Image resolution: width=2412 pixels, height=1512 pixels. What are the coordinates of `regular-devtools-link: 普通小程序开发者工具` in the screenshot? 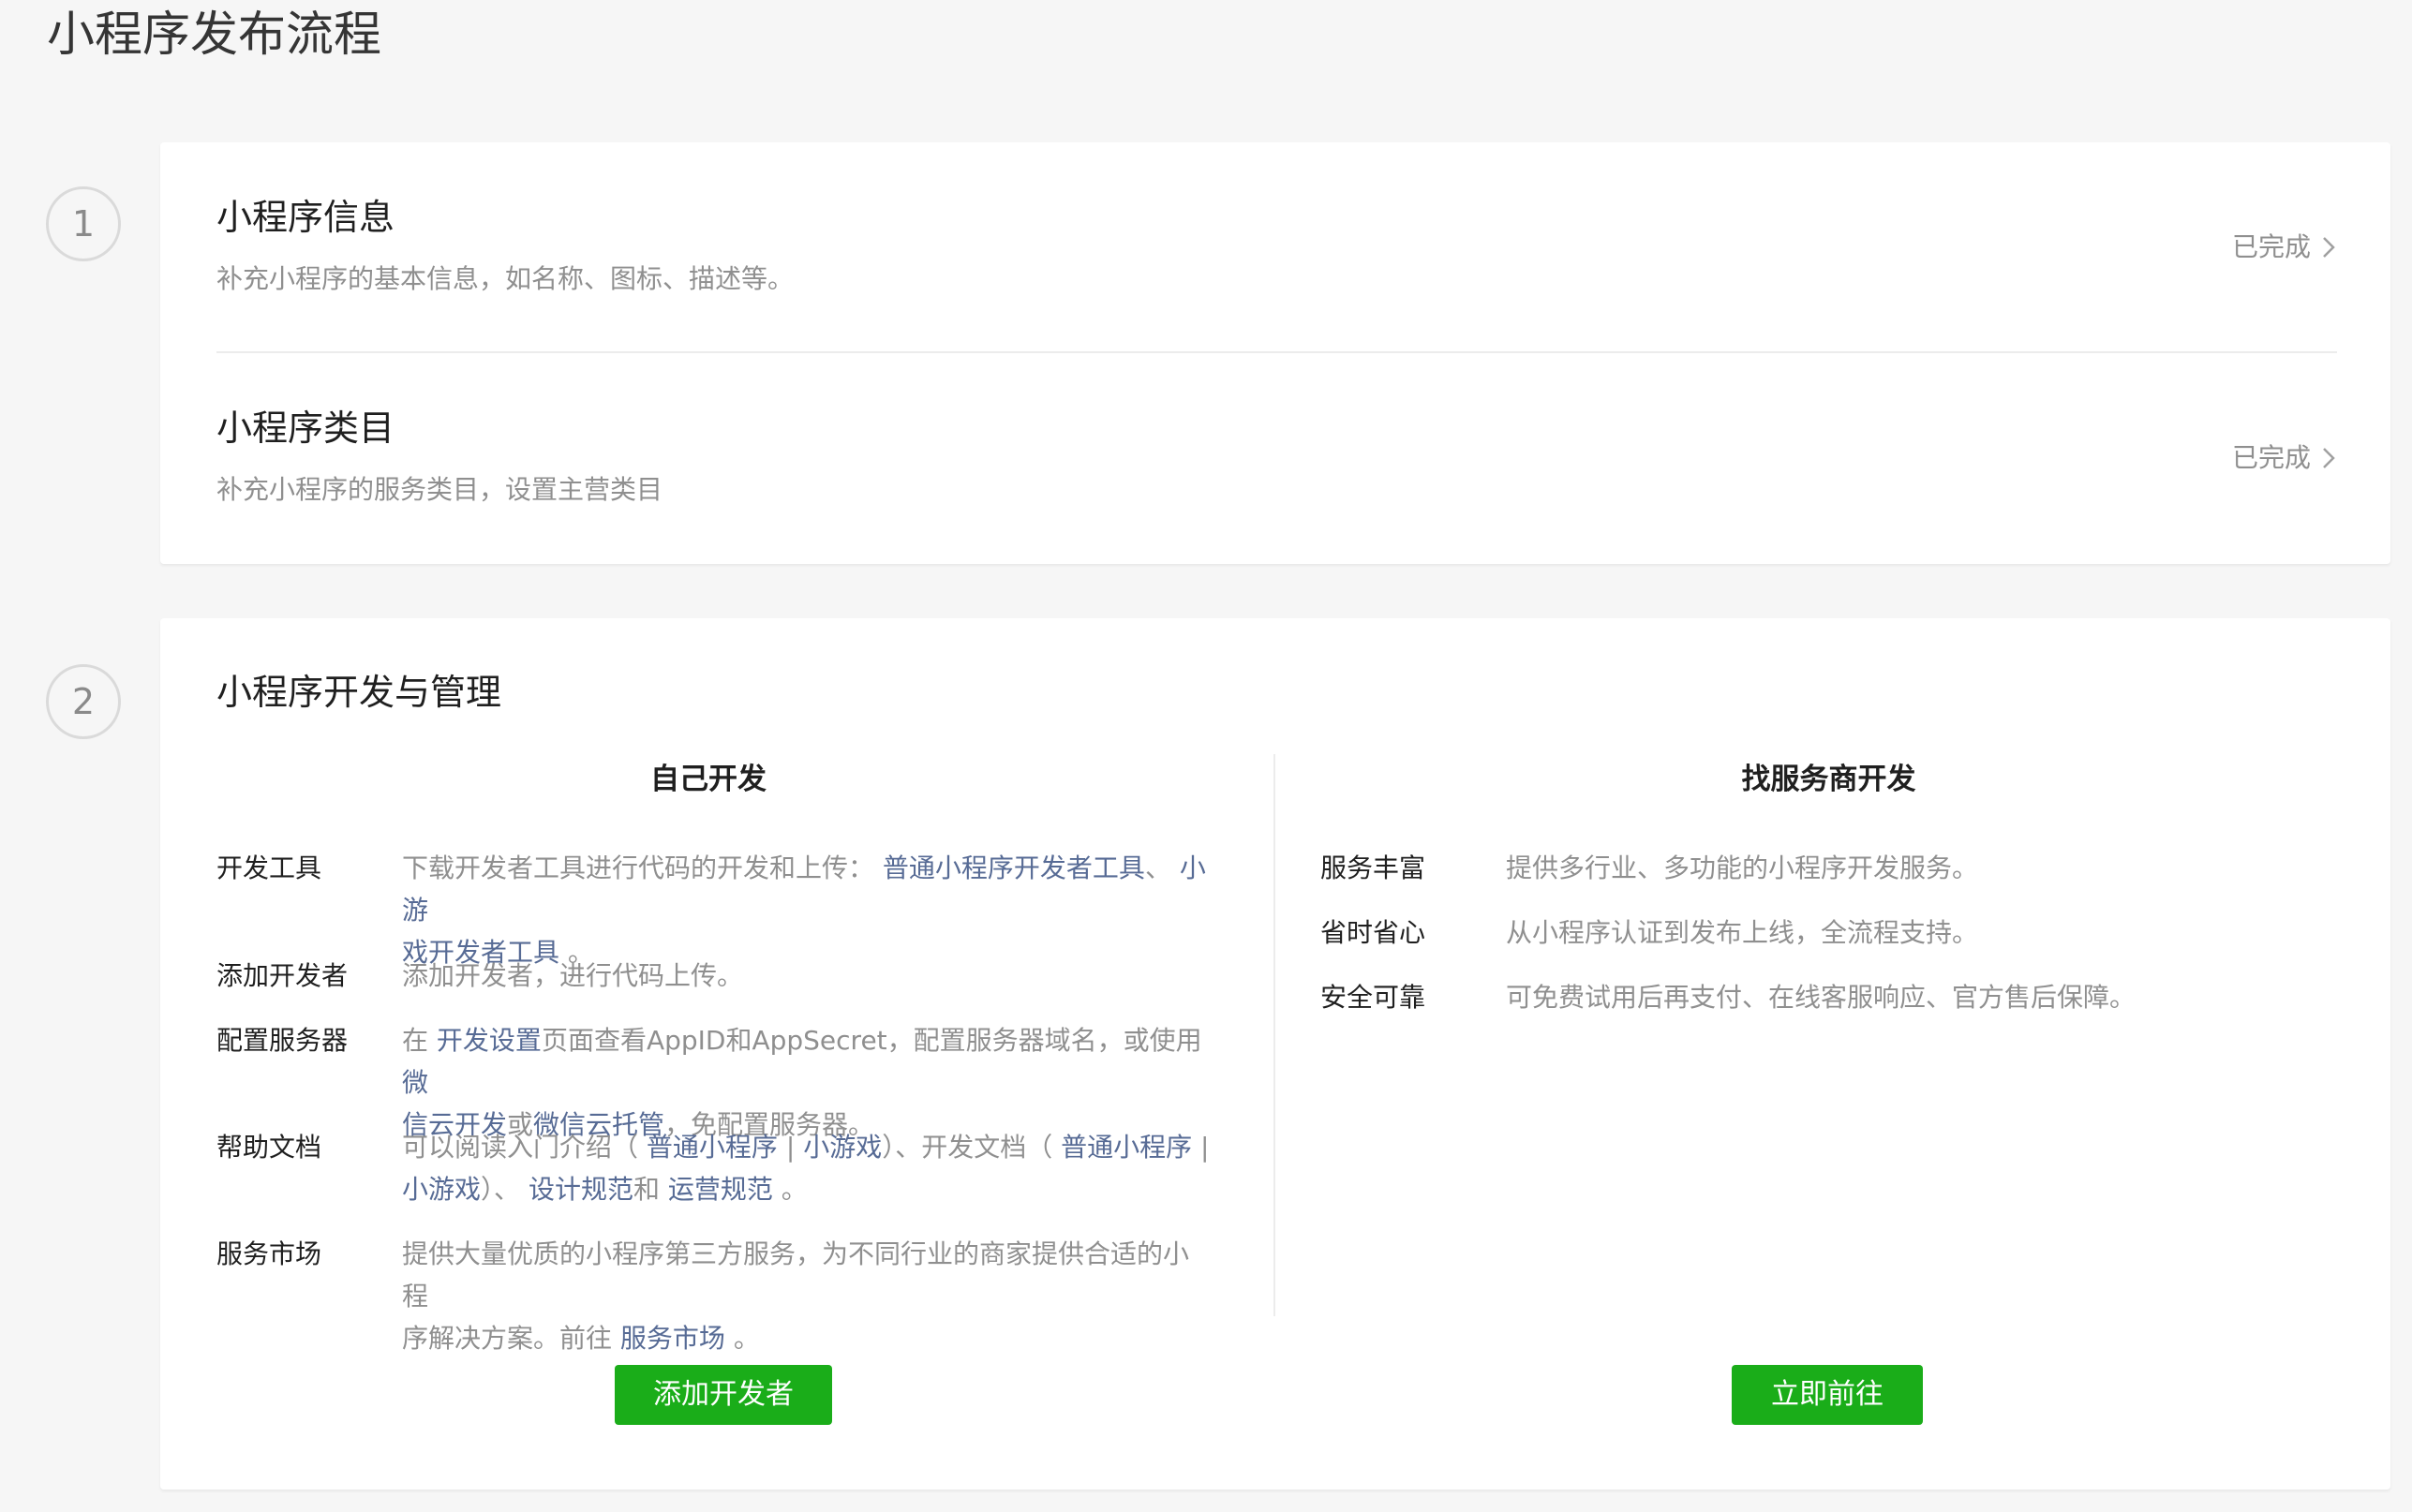 It's located at (1014, 867).